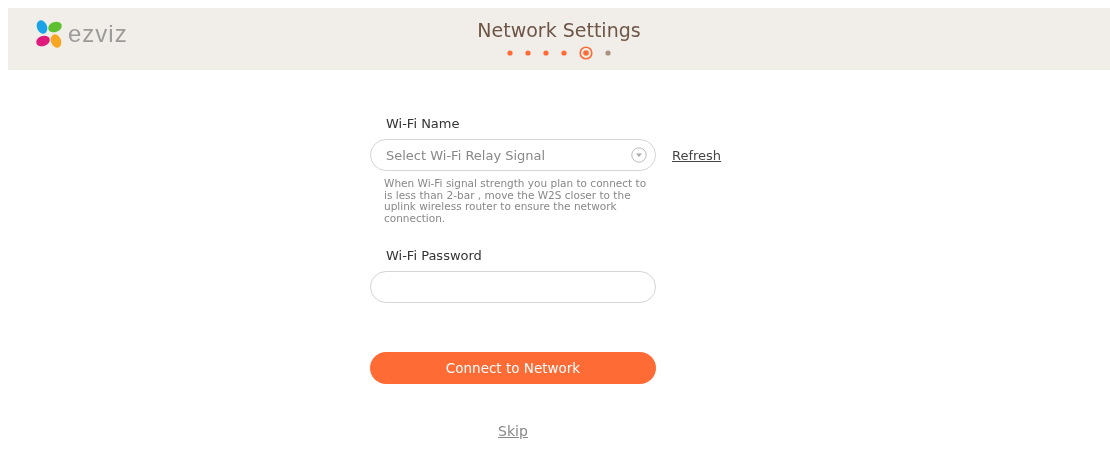 The image size is (1110, 451). Describe the element at coordinates (423, 123) in the screenshot. I see `field-label: Wi-Fi Name` at that location.